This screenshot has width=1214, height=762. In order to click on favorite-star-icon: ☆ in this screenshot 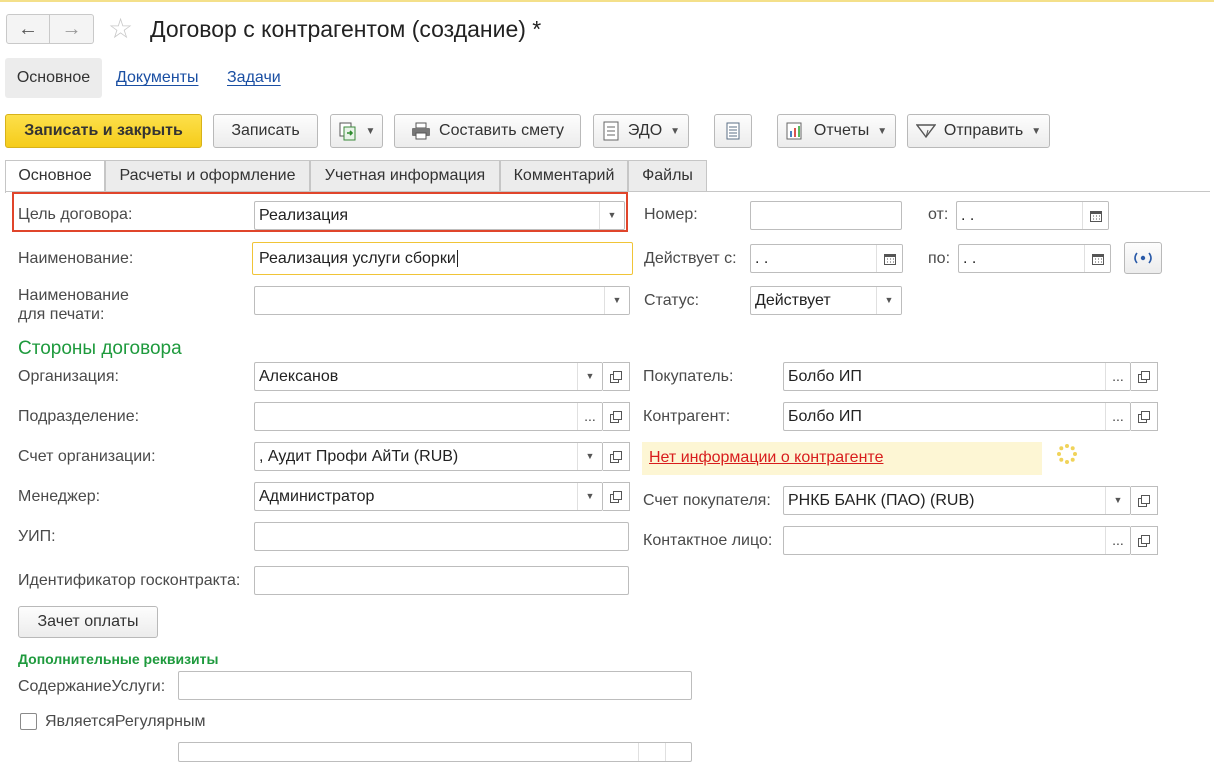, I will do `click(120, 29)`.